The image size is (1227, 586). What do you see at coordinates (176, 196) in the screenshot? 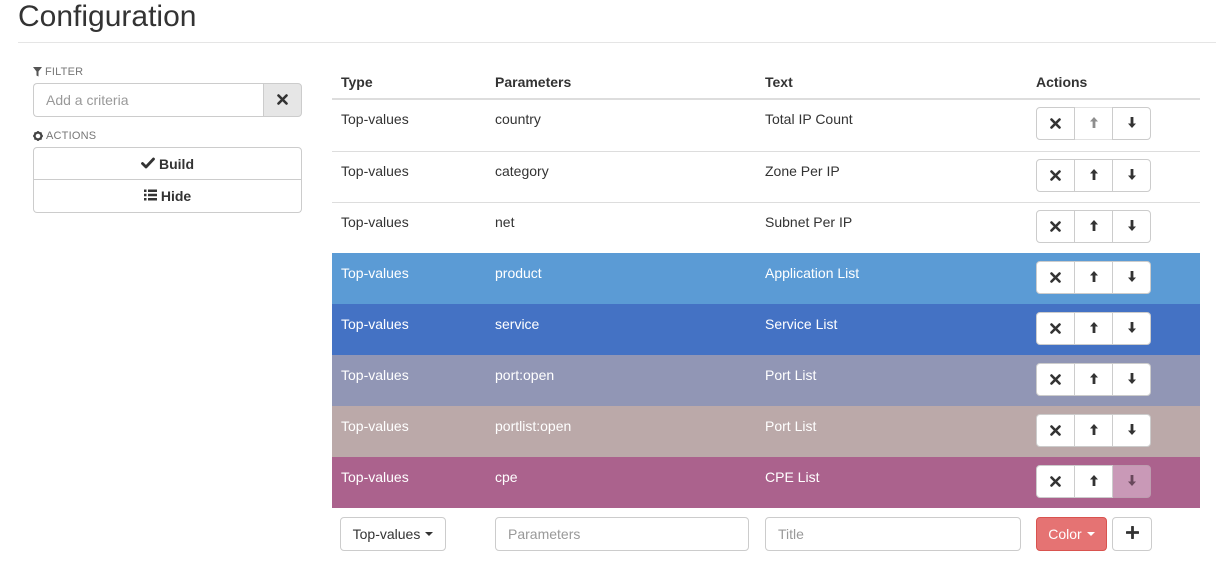
I see `hide-label: Hide` at bounding box center [176, 196].